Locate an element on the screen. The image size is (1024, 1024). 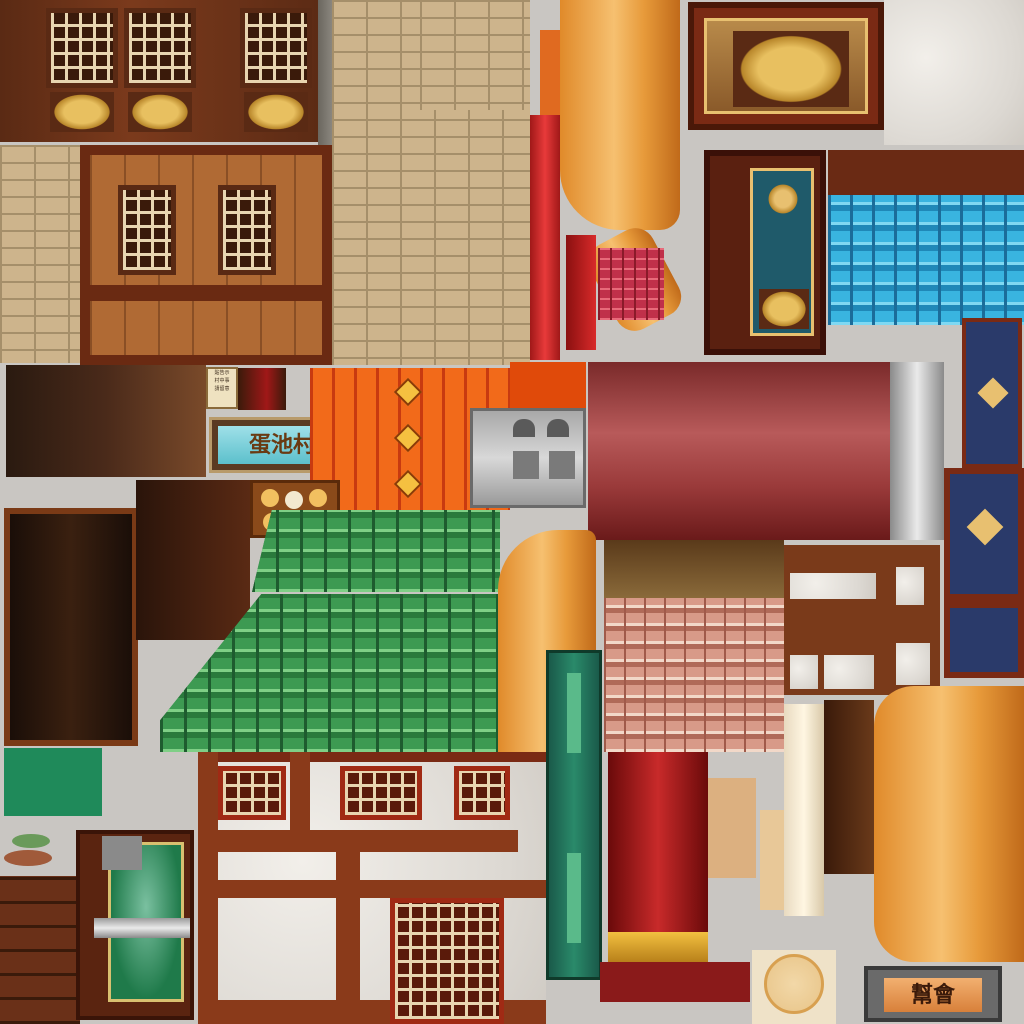
guild-sign-text: 幫會 is located at coordinates (932, 995).